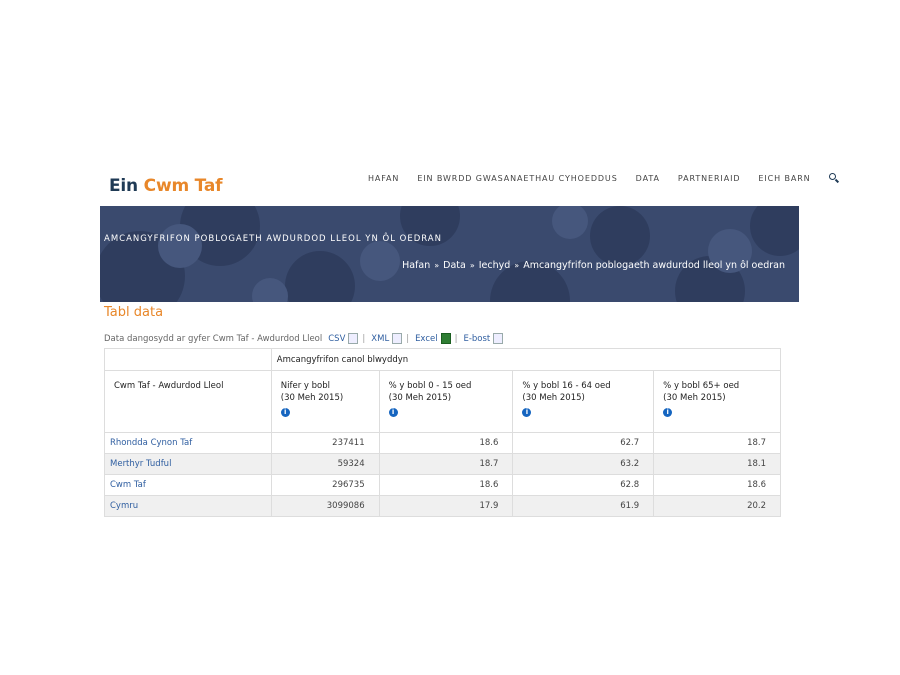 Image resolution: width=900 pixels, height=675 pixels. I want to click on row-pct-65plus: 18.7, so click(717, 443).